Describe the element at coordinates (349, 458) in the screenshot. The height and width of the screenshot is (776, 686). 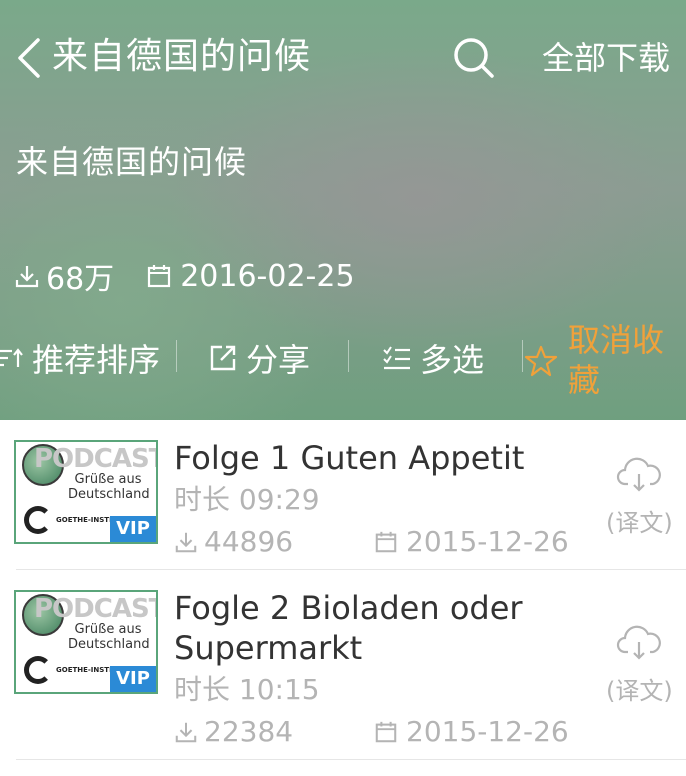
I see `episode-title: Folge 1 Guten Appetit` at that location.